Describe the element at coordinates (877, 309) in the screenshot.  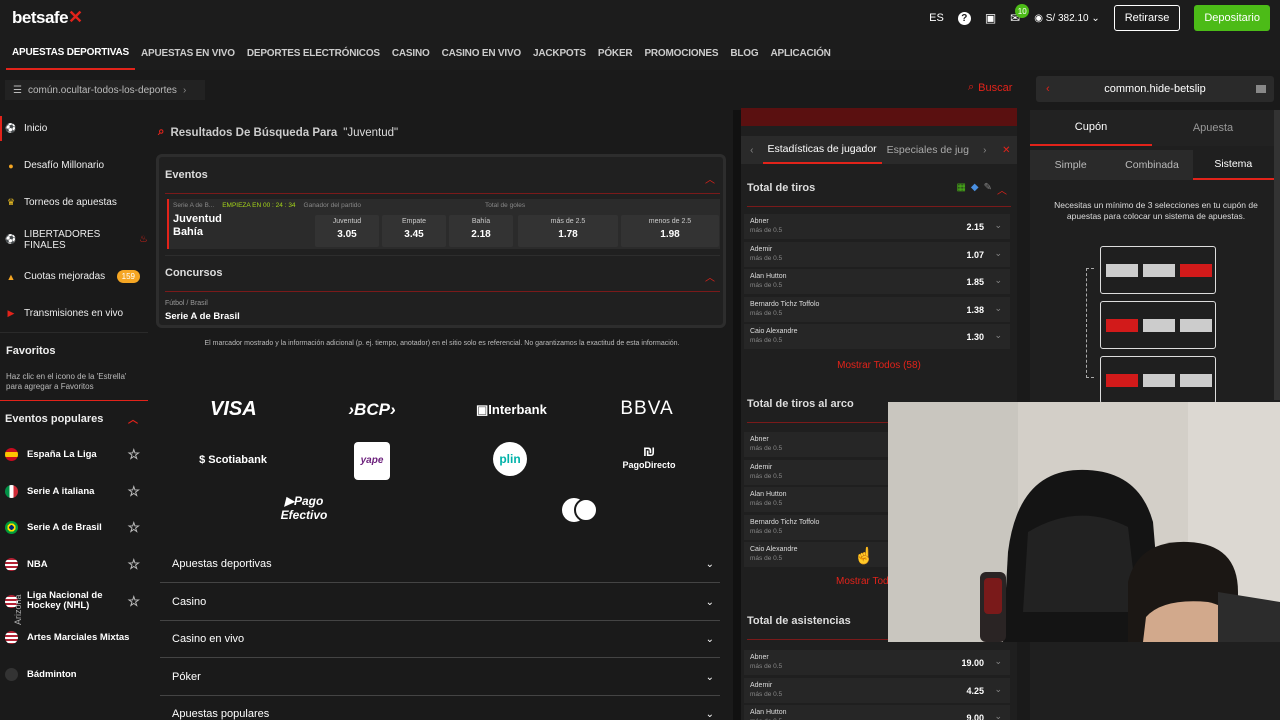
I see `player-row: Bernardo Tichz Toffolo más de 0.5 1.38 ⌄` at that location.